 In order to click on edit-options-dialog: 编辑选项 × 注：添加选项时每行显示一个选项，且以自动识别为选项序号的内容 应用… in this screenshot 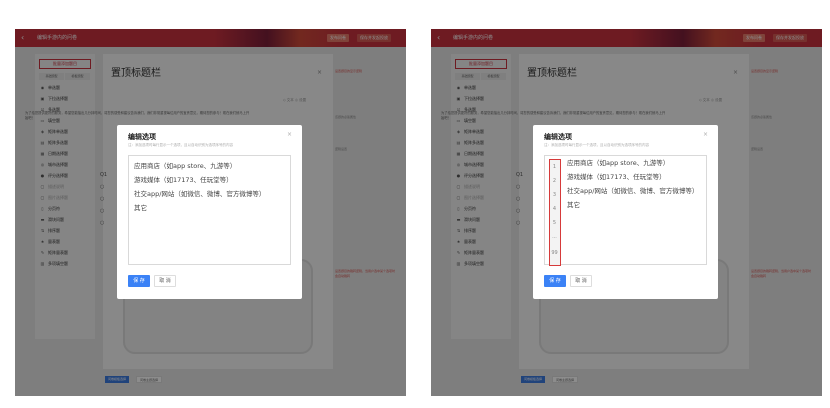, I will do `click(209, 212)`.